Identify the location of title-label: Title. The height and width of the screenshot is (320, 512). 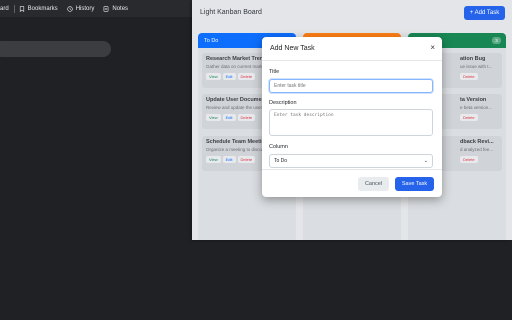
(274, 72).